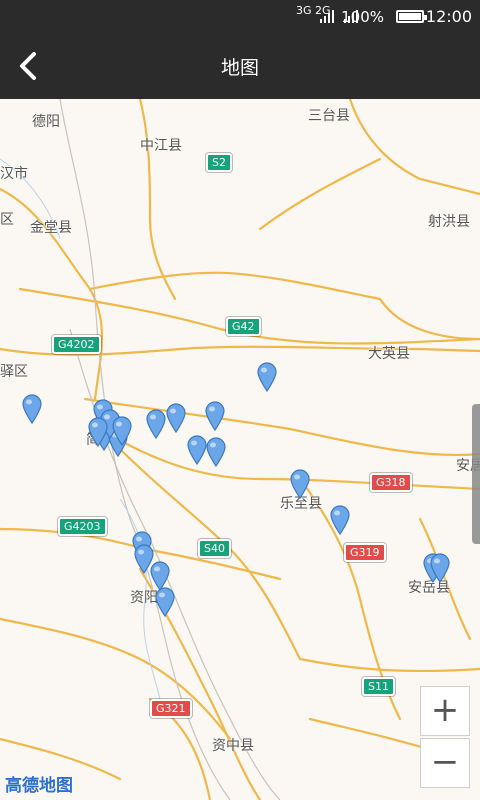 The height and width of the screenshot is (800, 480). I want to click on side-drawer-handle, so click(476, 474).